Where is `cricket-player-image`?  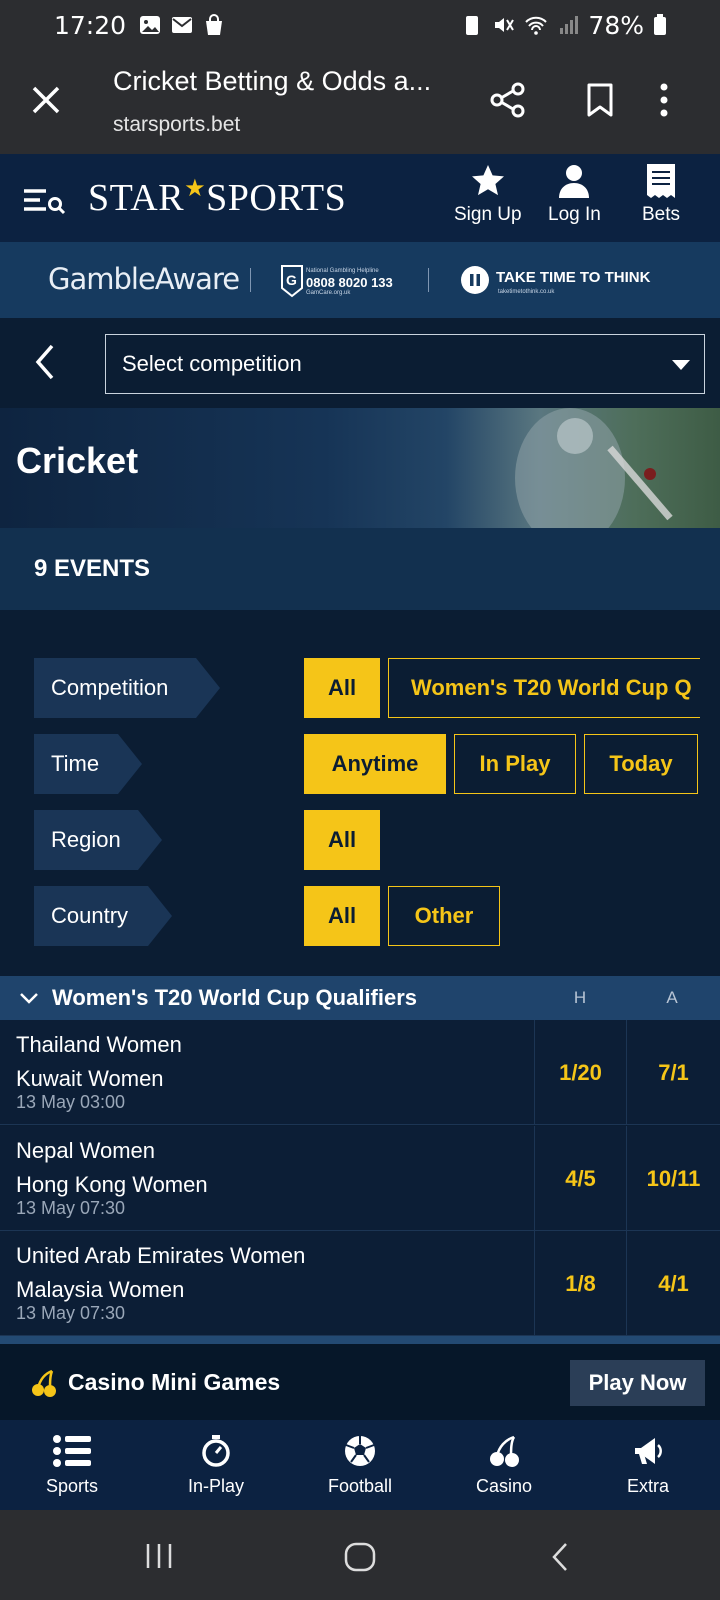 cricket-player-image is located at coordinates (594, 468).